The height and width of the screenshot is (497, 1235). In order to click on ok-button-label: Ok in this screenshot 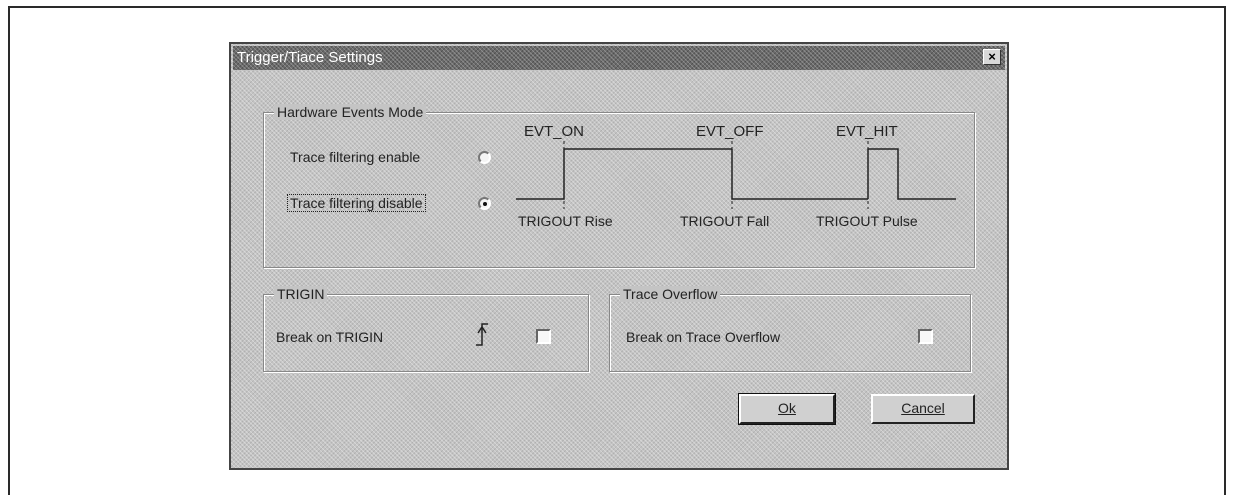, I will do `click(787, 408)`.